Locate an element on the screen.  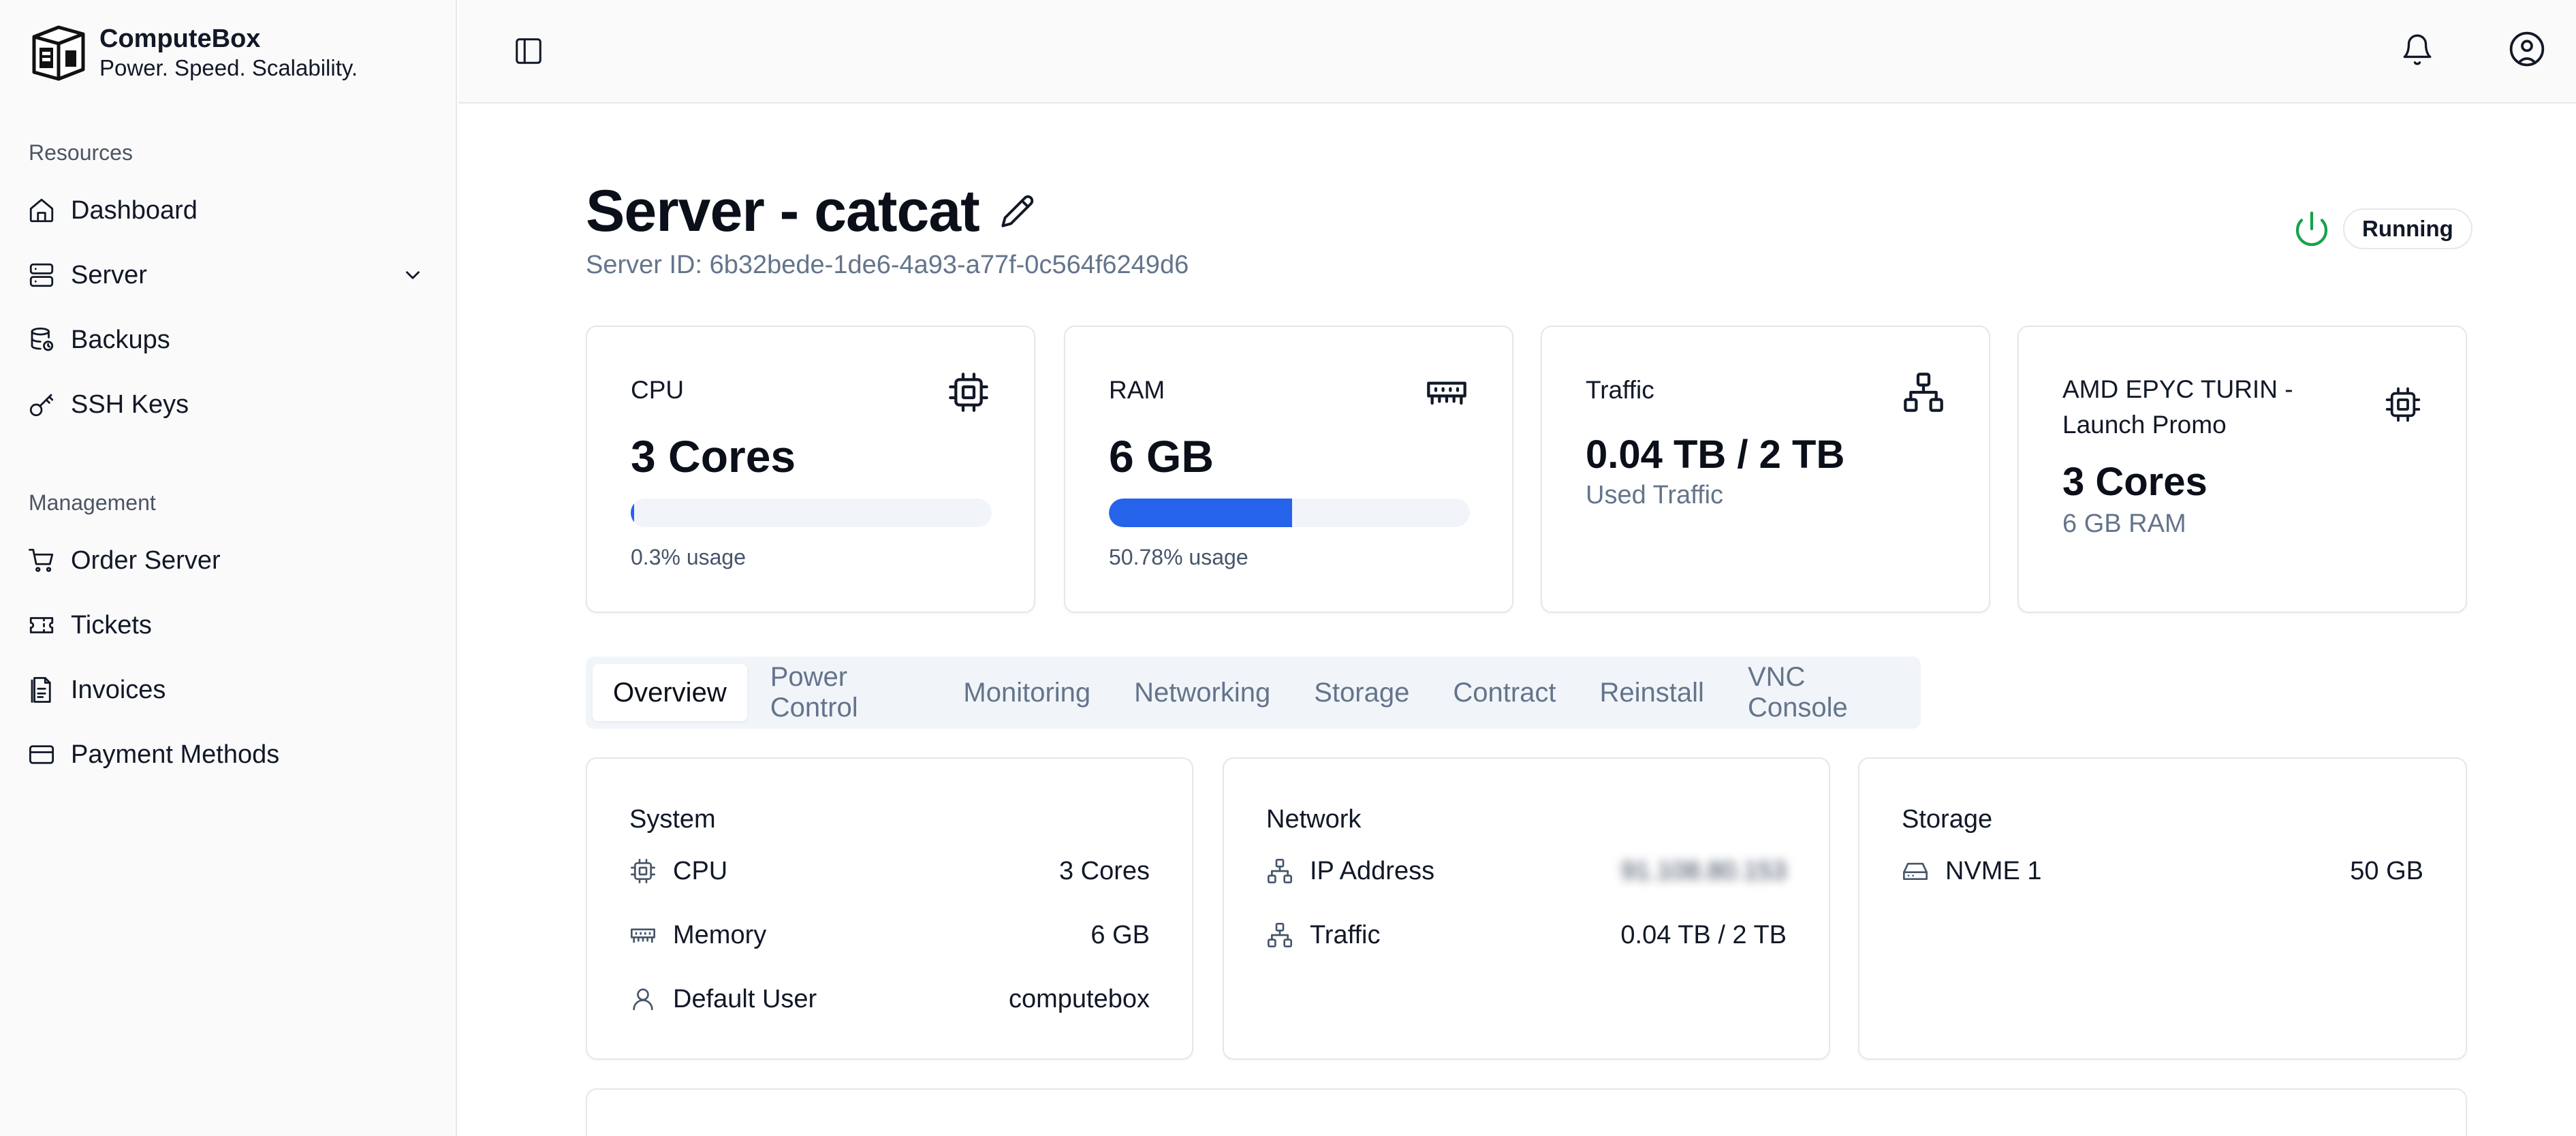
stat-value: 0.04 TB / 2 TB is located at coordinates (1716, 454).